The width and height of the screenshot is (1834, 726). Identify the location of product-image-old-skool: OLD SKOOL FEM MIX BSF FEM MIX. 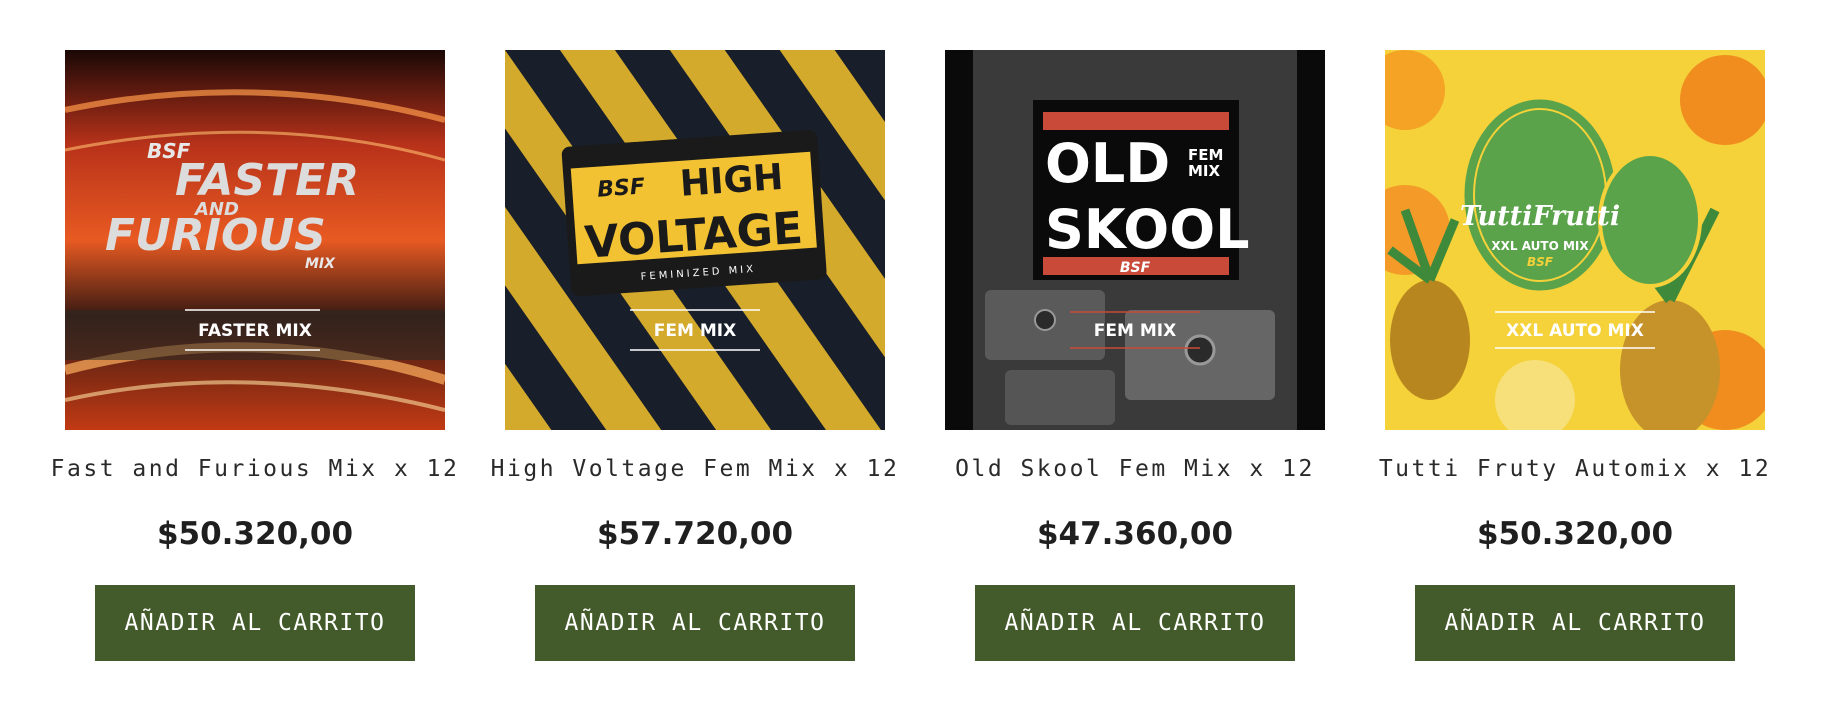
(1135, 240).